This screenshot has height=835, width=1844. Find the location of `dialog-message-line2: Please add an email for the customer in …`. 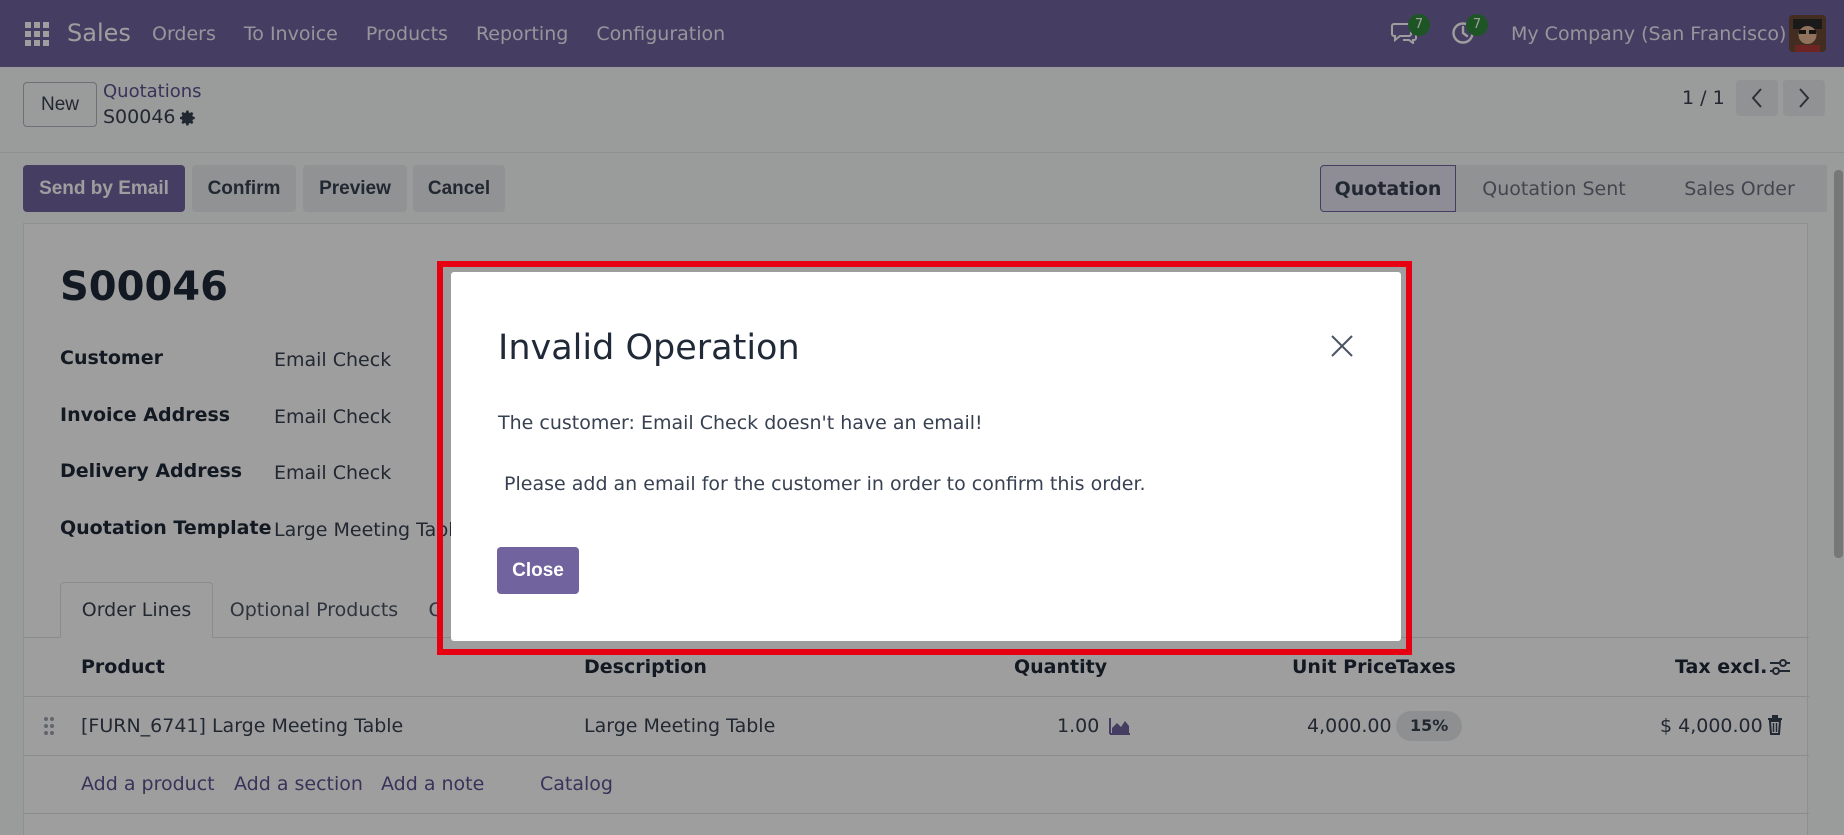

dialog-message-line2: Please add an email for the customer in … is located at coordinates (822, 484).